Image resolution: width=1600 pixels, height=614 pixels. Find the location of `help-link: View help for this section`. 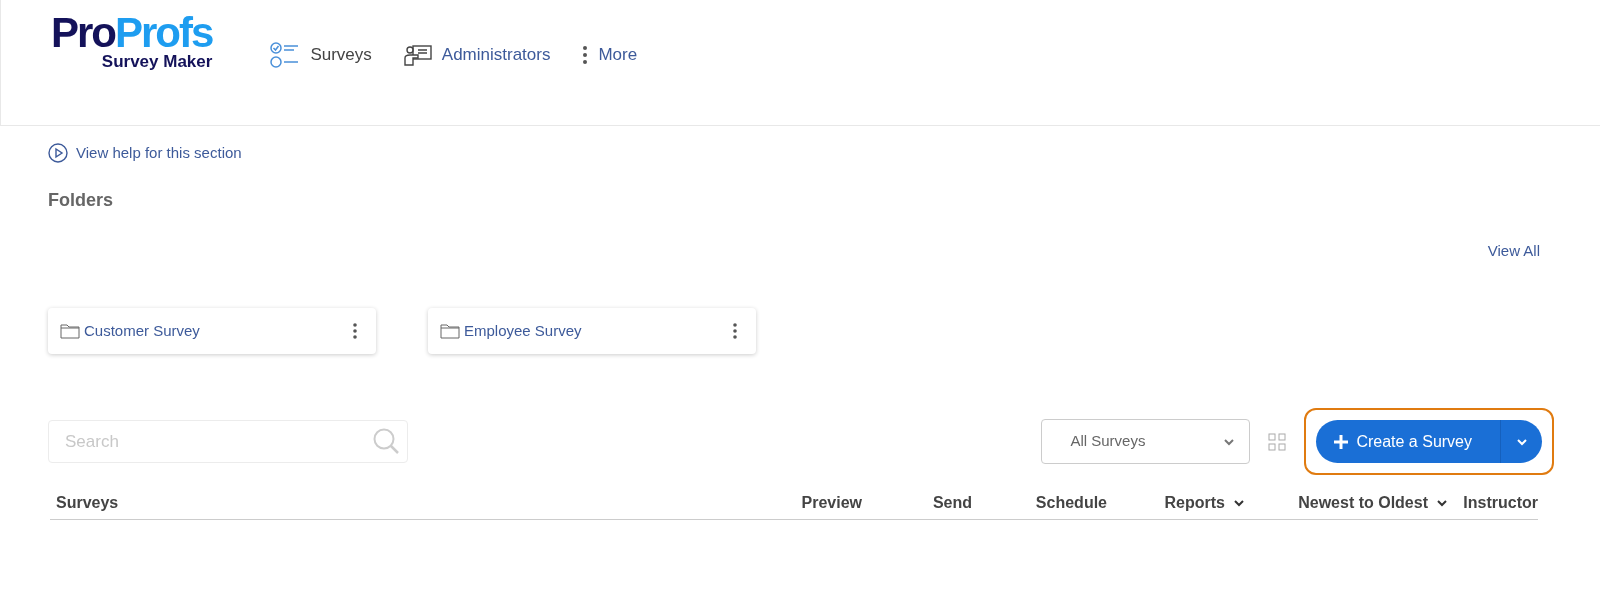

help-link: View help for this section is located at coordinates (145, 153).